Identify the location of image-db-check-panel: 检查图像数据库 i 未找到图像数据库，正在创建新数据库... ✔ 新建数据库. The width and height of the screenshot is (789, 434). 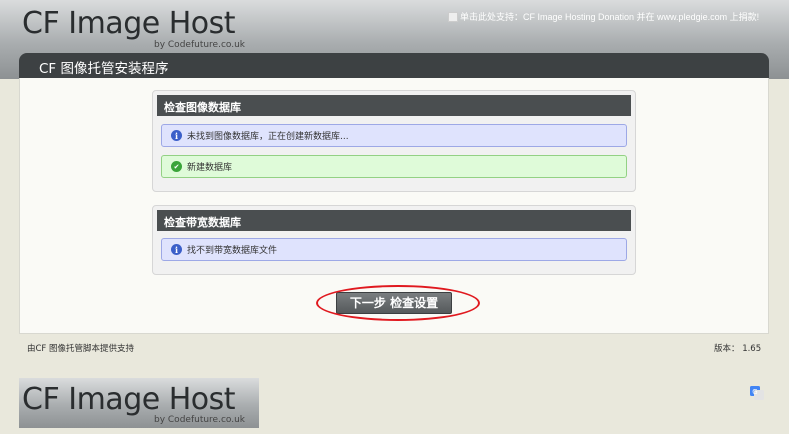
(394, 141).